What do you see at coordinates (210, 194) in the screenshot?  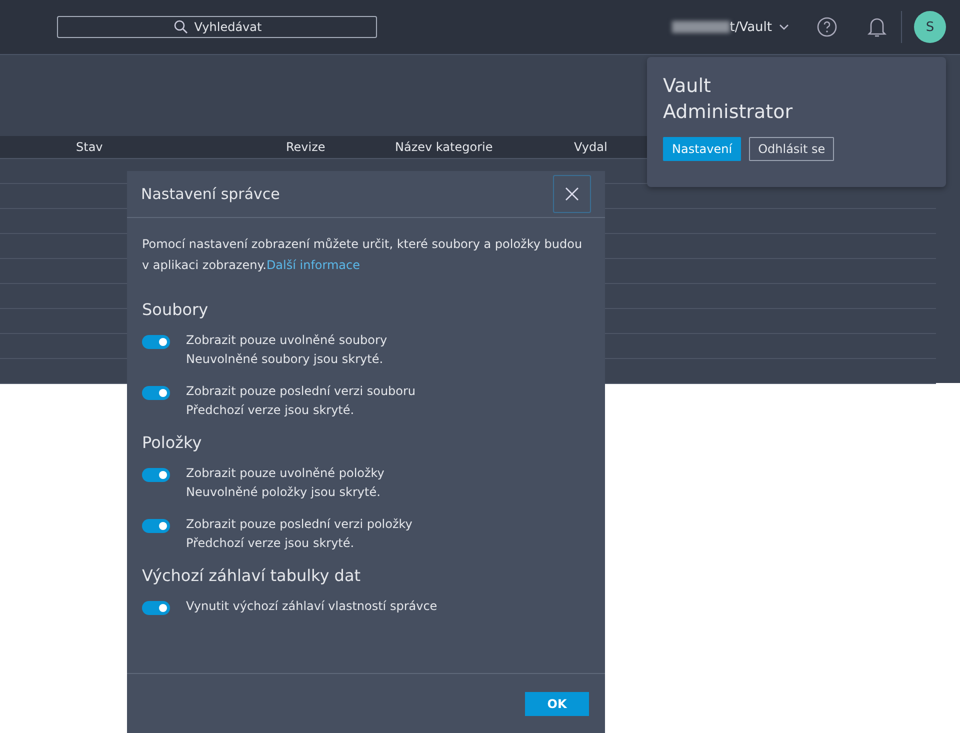 I see `dialog-title: Nastavení správce` at bounding box center [210, 194].